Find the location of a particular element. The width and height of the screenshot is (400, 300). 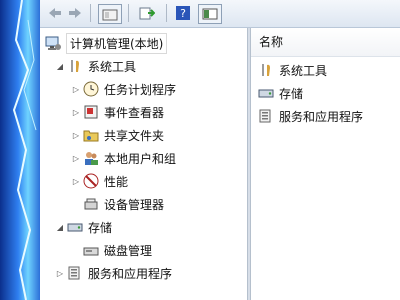

tree-item-local-users-groups: ▷ 本地用户和组 is located at coordinates (123, 158).